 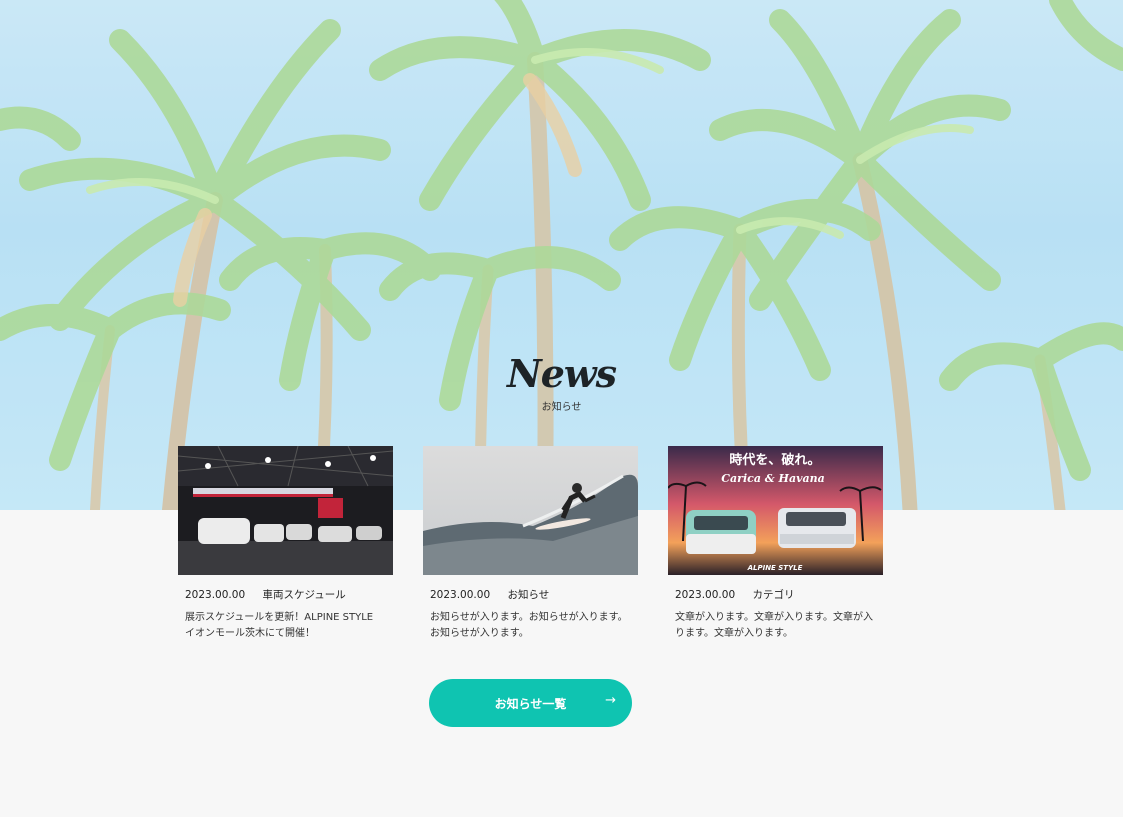 I want to click on news-meta: 2023.00.00 お知らせ, so click(x=534, y=595).